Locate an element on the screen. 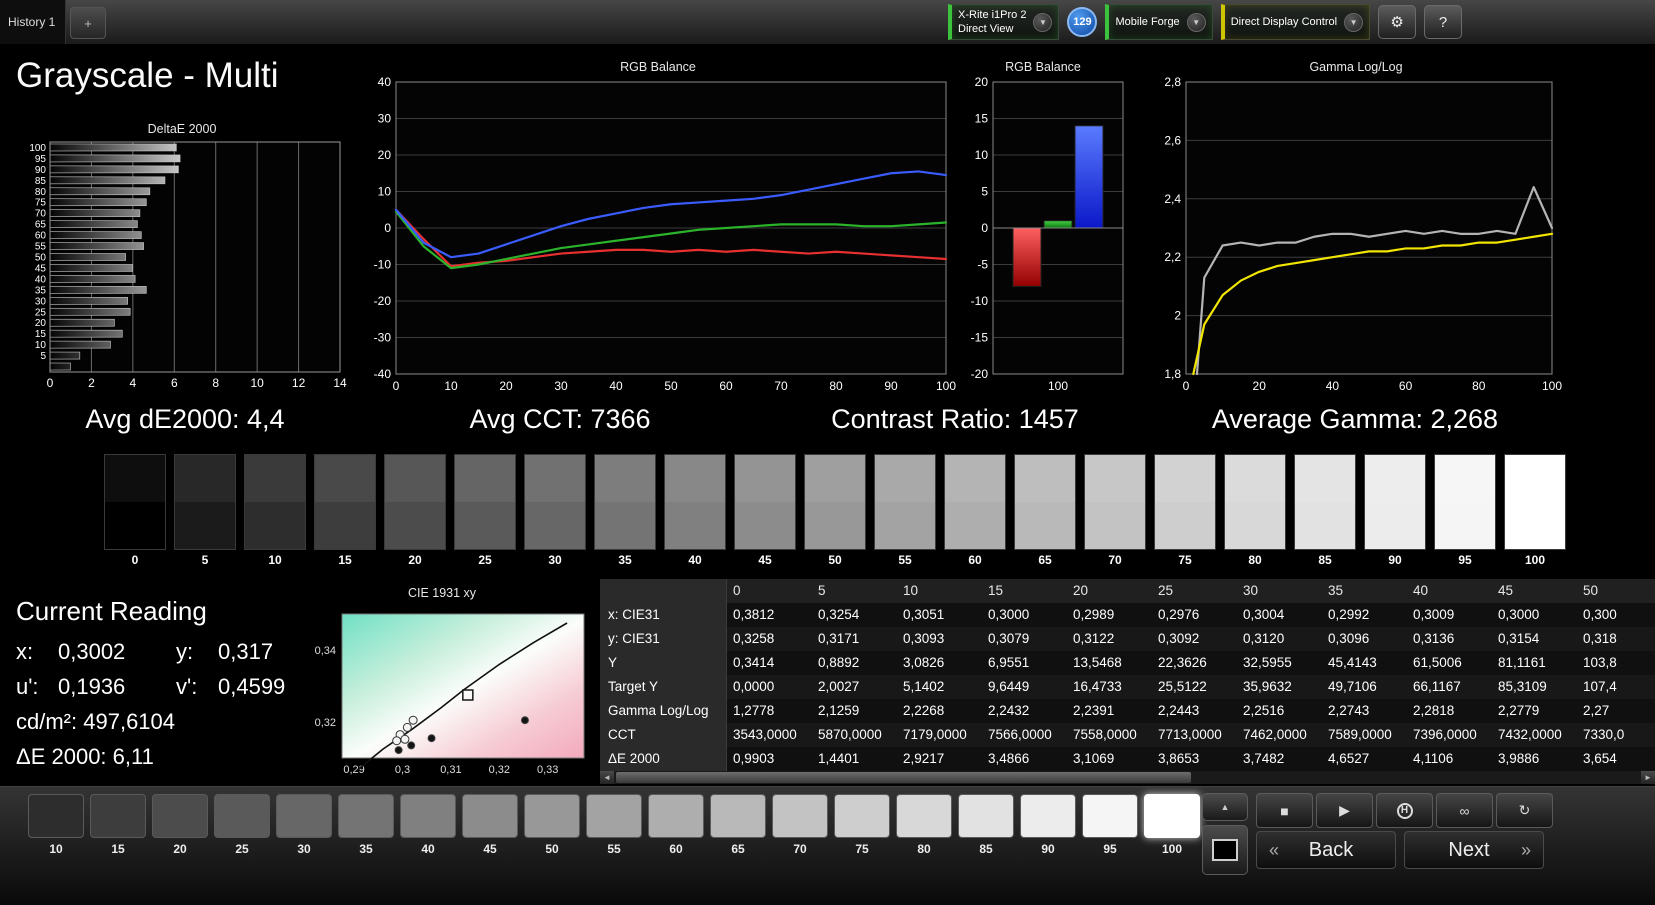  next-button: Next » is located at coordinates (1474, 850).